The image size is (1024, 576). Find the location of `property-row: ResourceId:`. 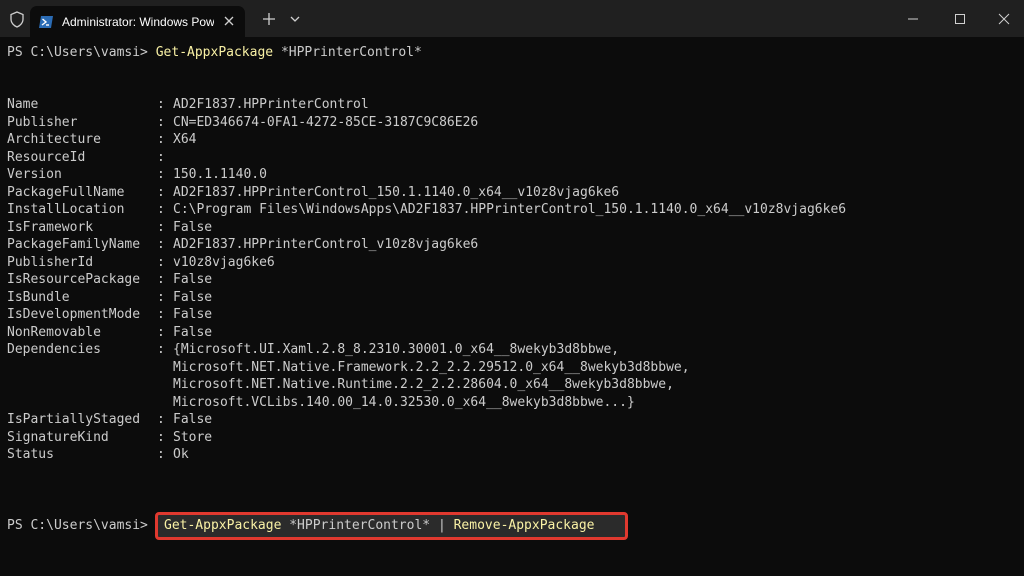

property-row: ResourceId: is located at coordinates (90, 158).